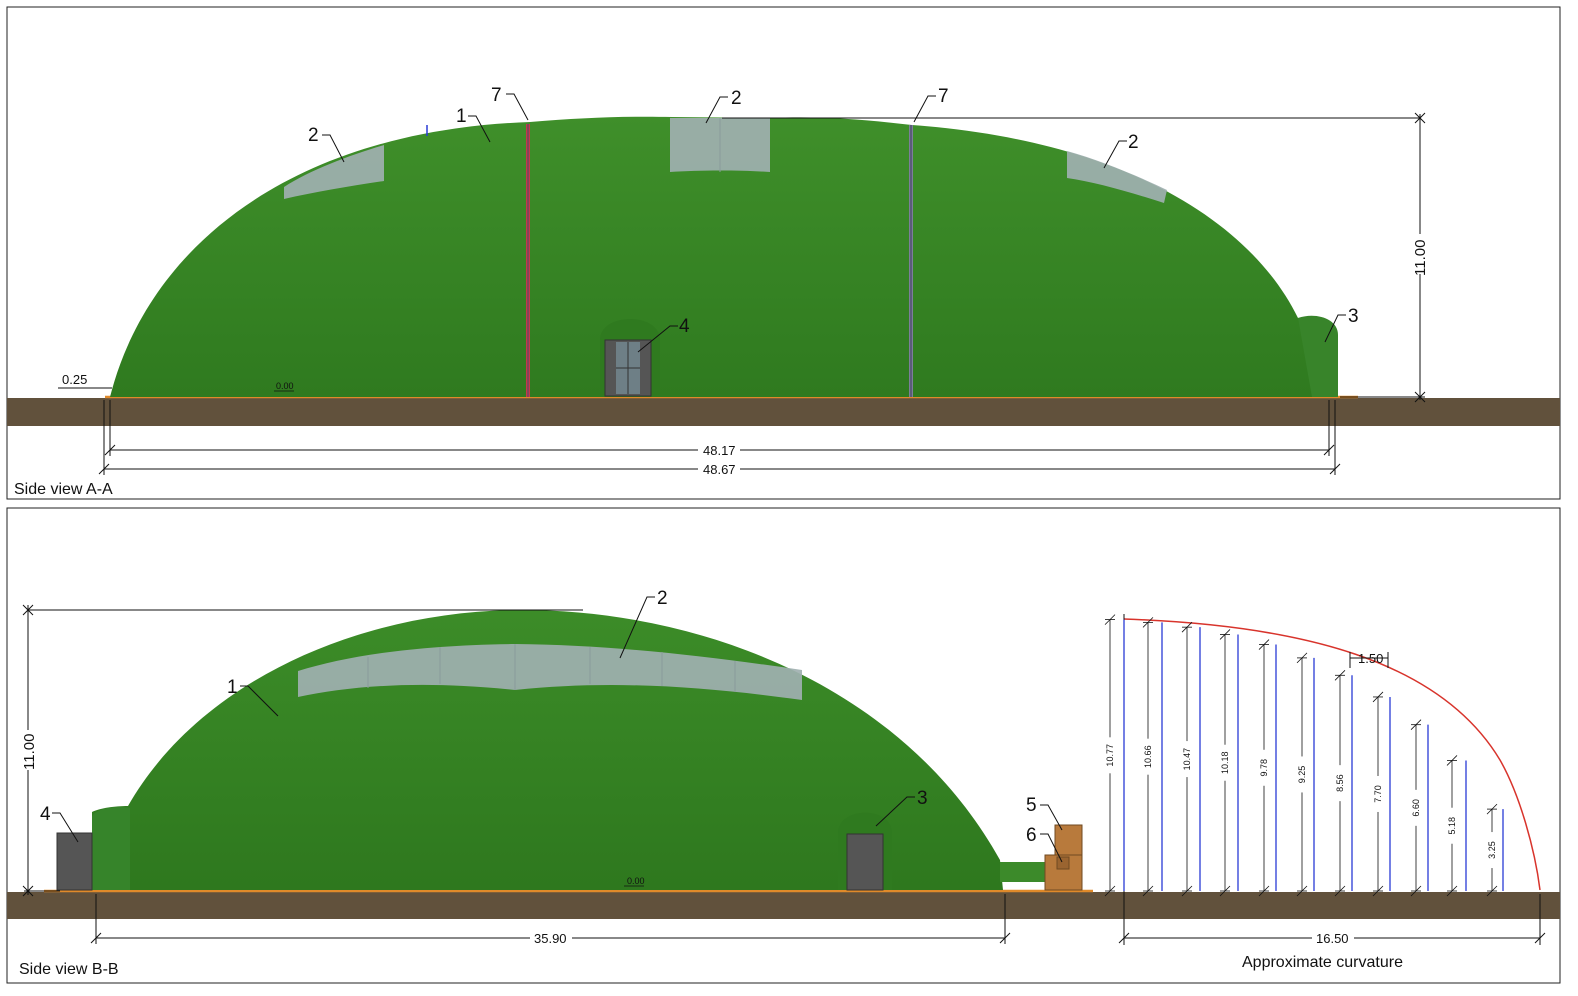 This screenshot has width=1578, height=996. Describe the element at coordinates (63, 489) in the screenshot. I see `caption-side-view-a: Side view A-A` at that location.